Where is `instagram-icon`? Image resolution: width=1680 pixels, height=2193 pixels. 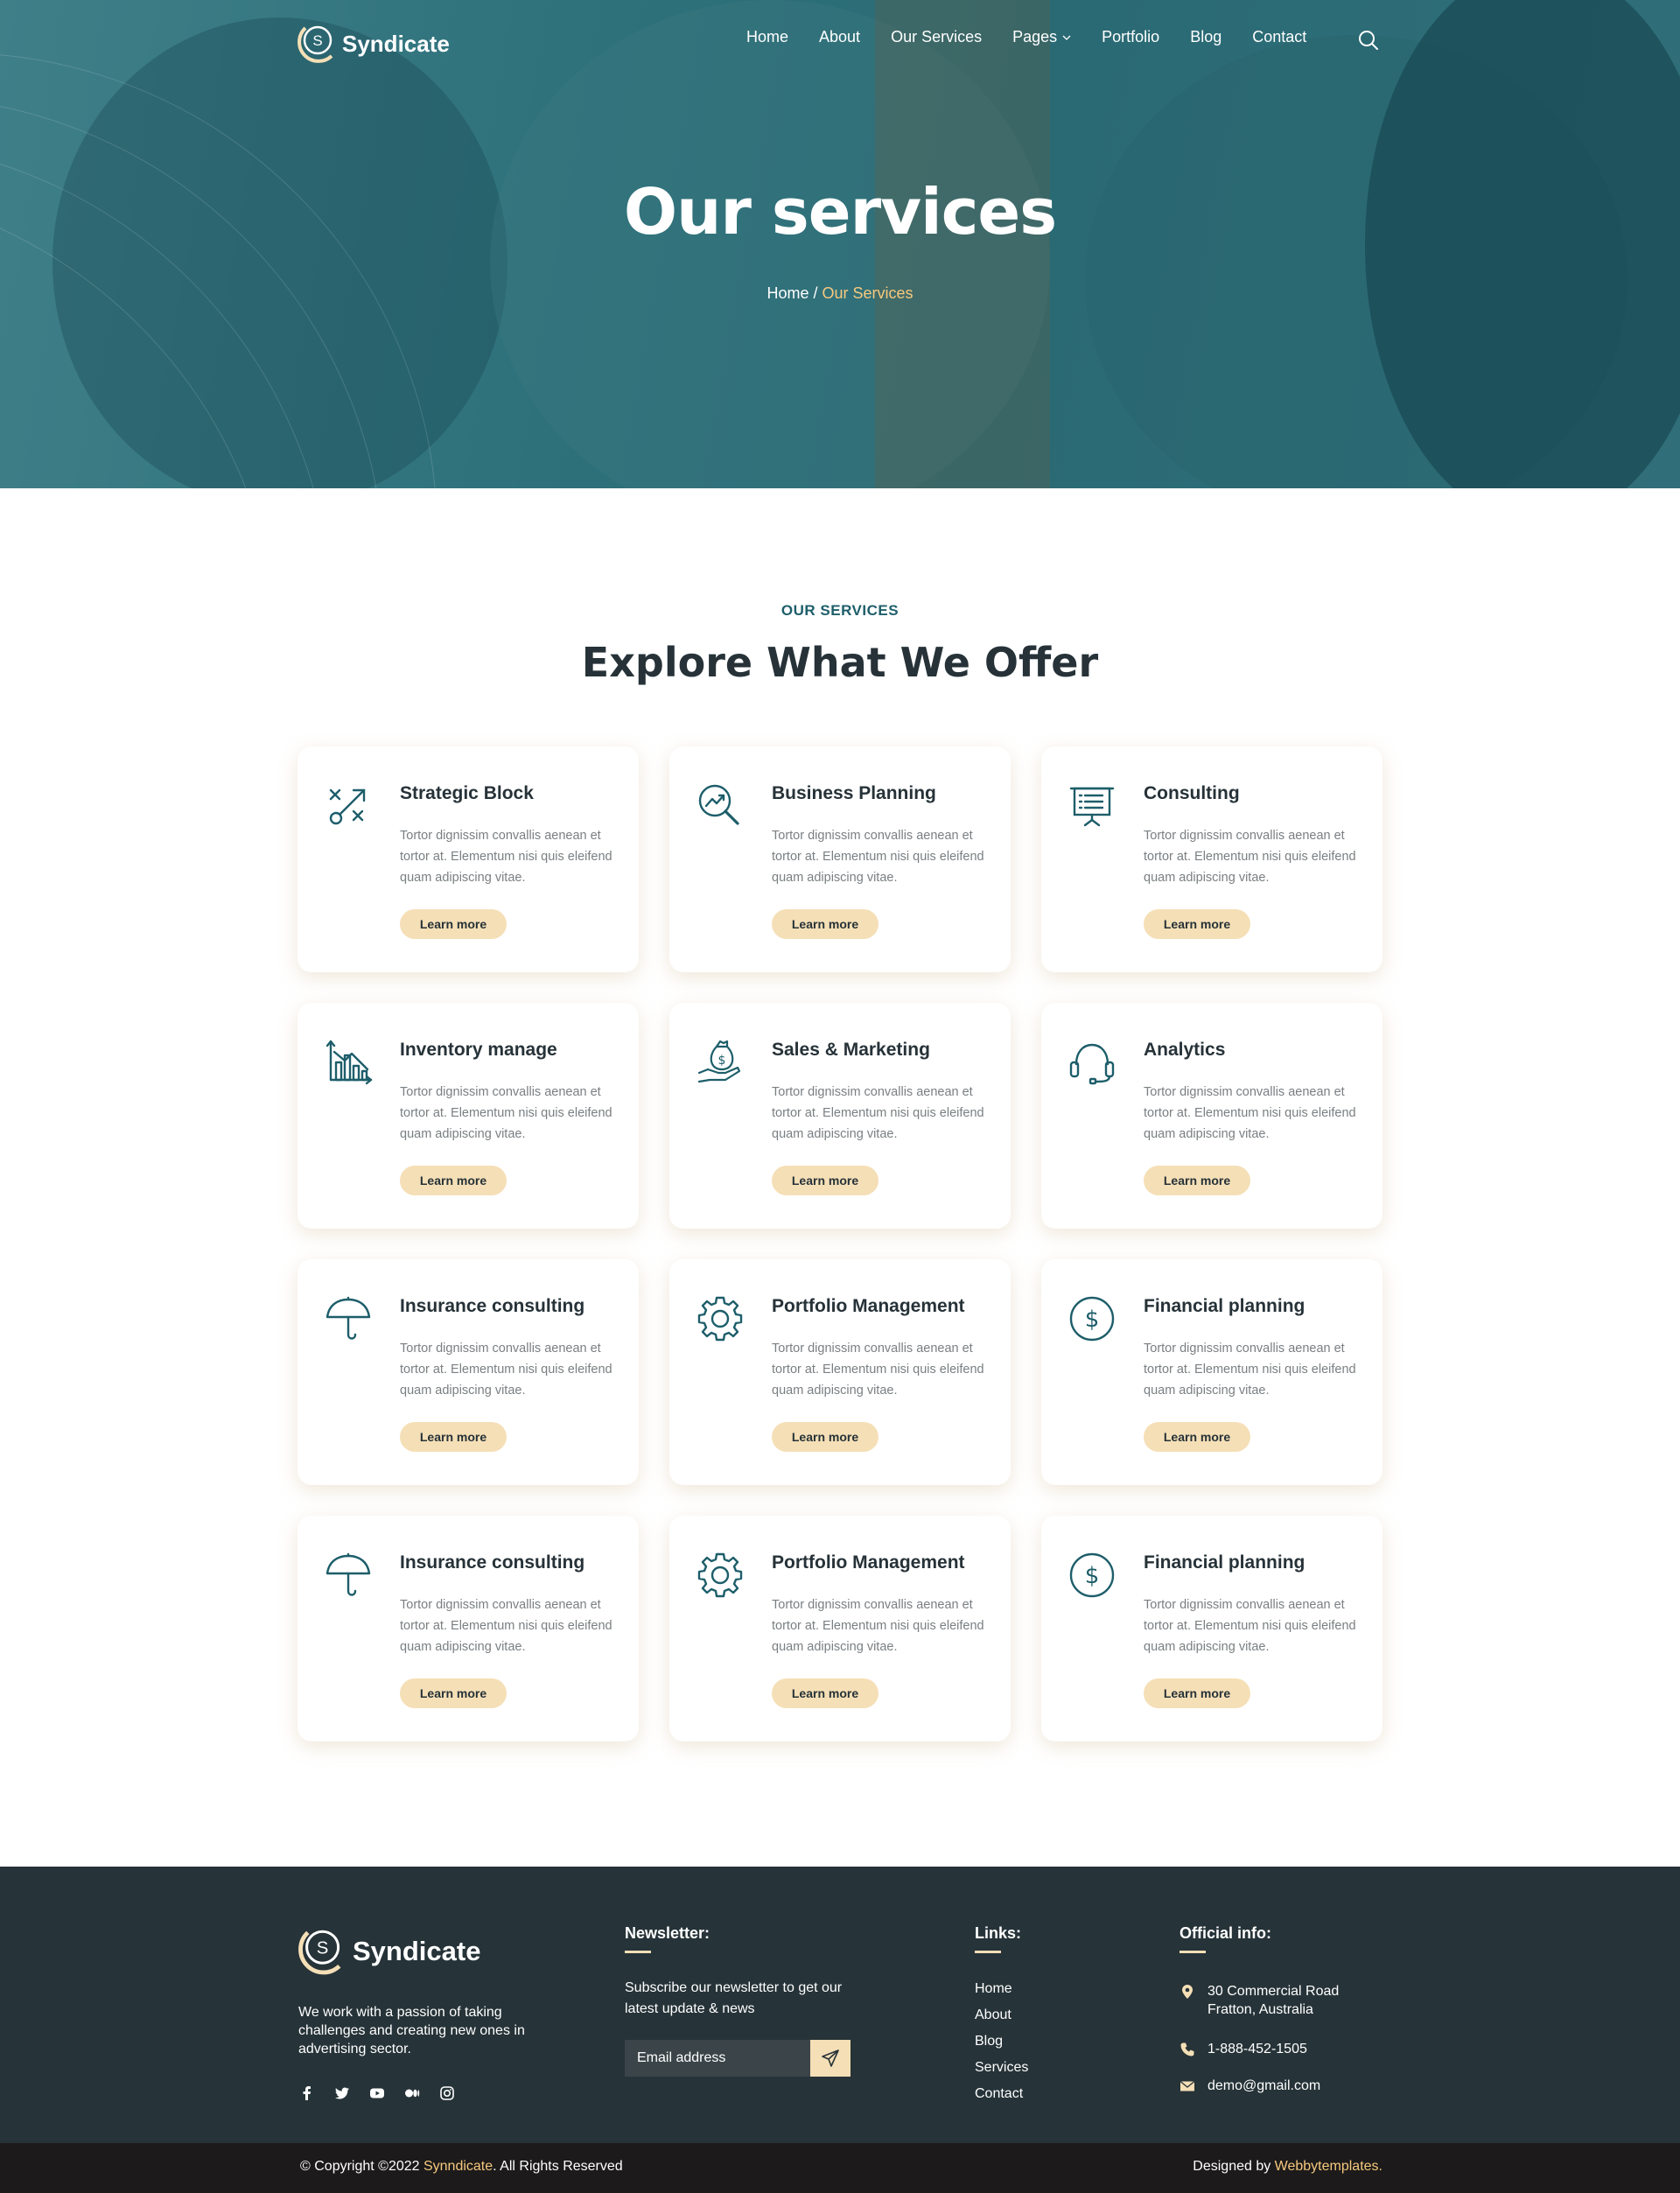
instagram-icon is located at coordinates (447, 2093).